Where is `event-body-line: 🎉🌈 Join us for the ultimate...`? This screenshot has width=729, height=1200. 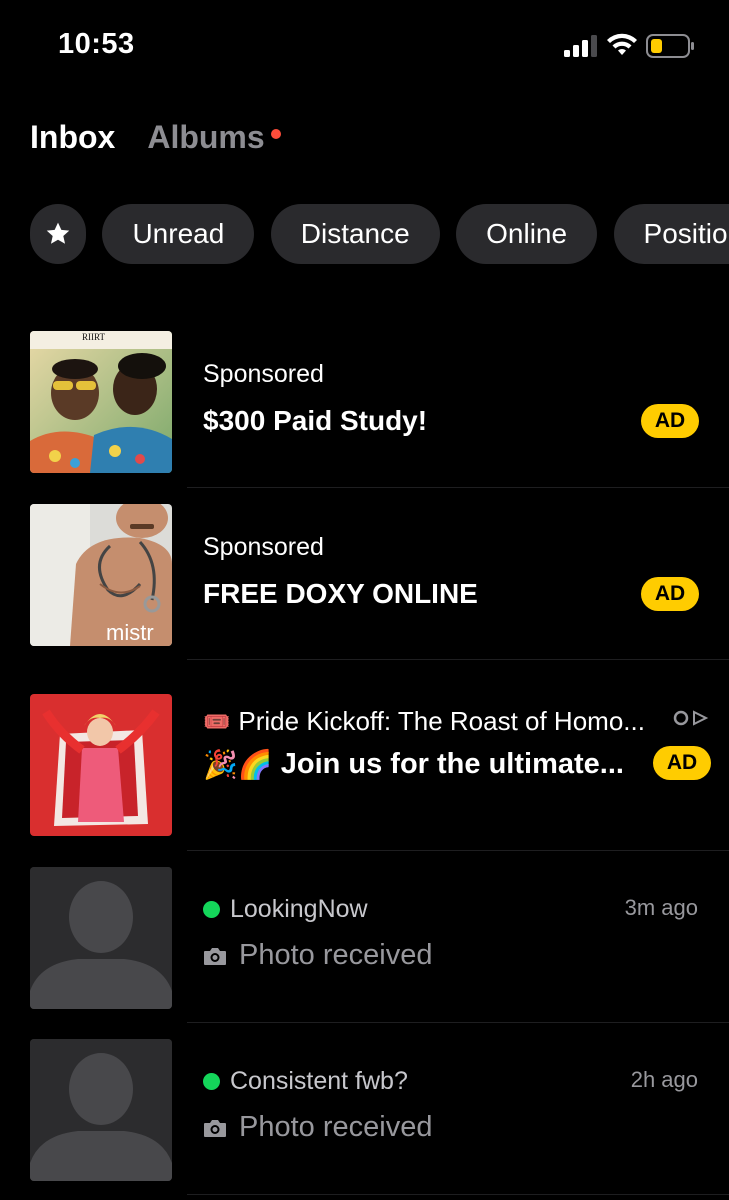 event-body-line: 🎉🌈 Join us for the ultimate... is located at coordinates (413, 764).